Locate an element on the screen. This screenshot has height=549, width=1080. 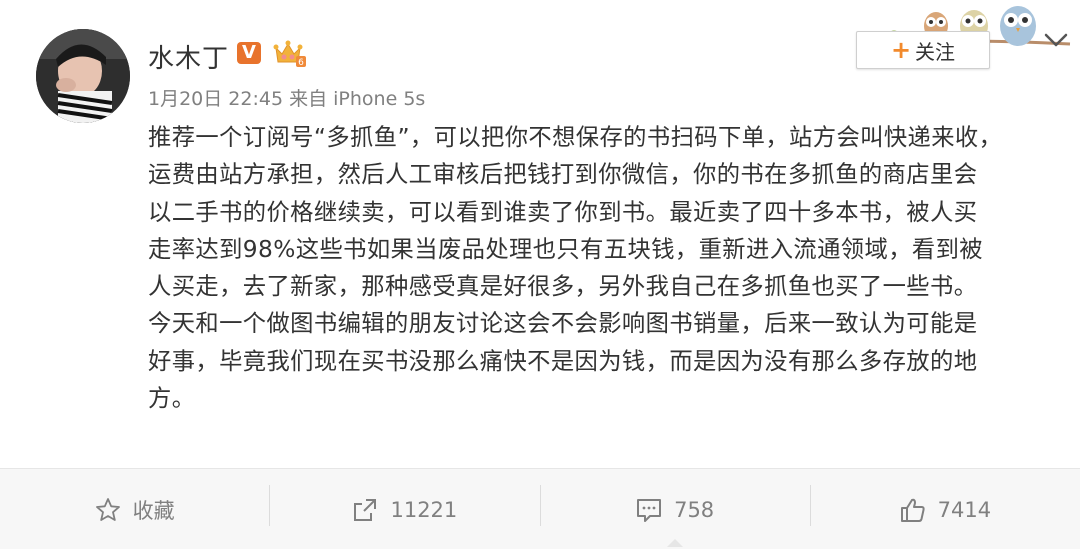
favorite-label: 收藏 is located at coordinates (153, 510).